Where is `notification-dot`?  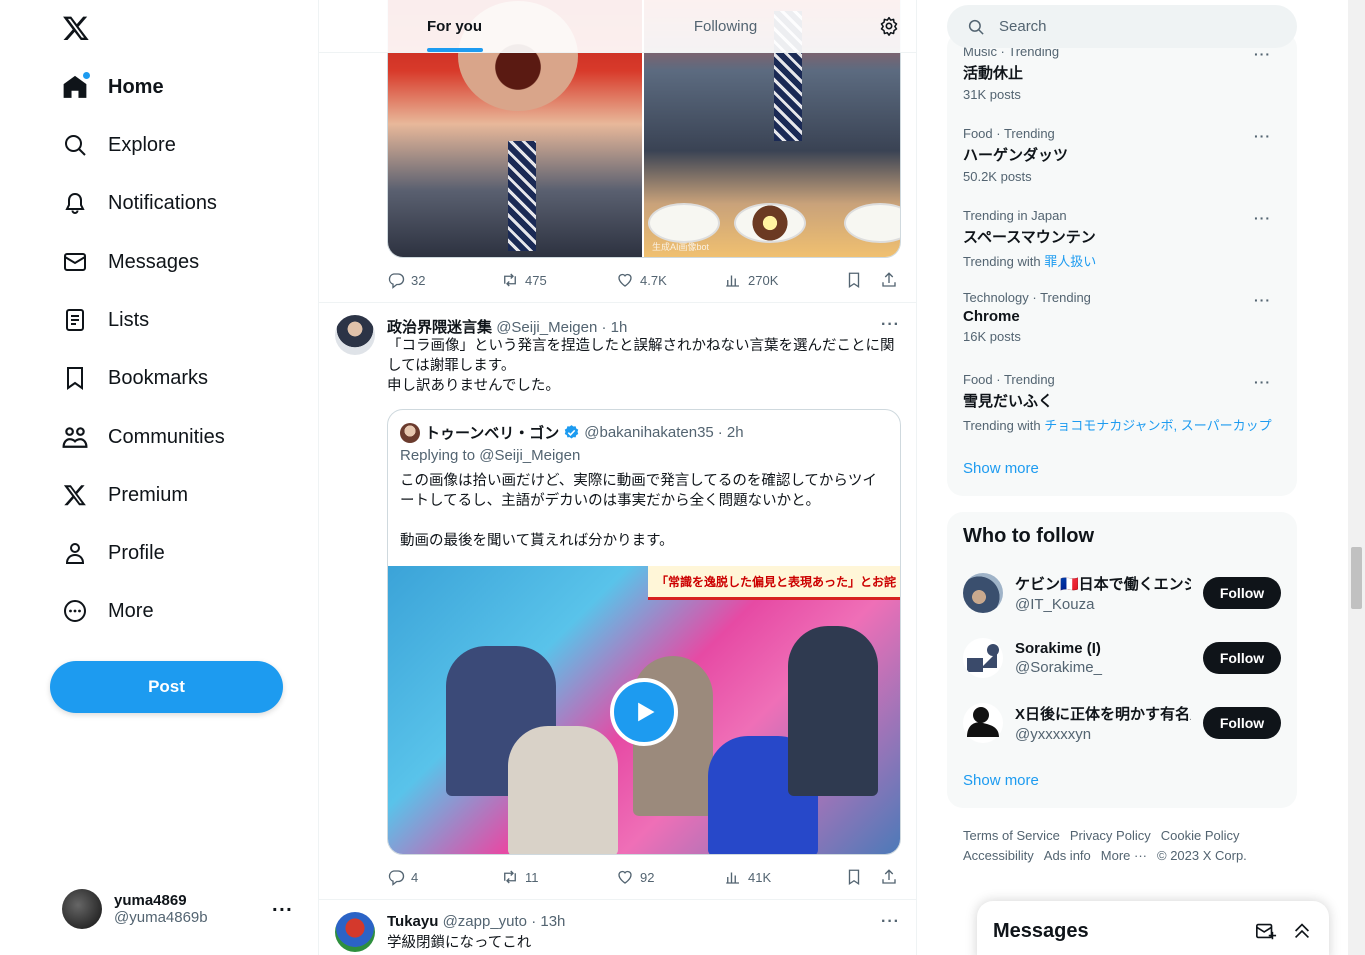 notification-dot is located at coordinates (86, 75).